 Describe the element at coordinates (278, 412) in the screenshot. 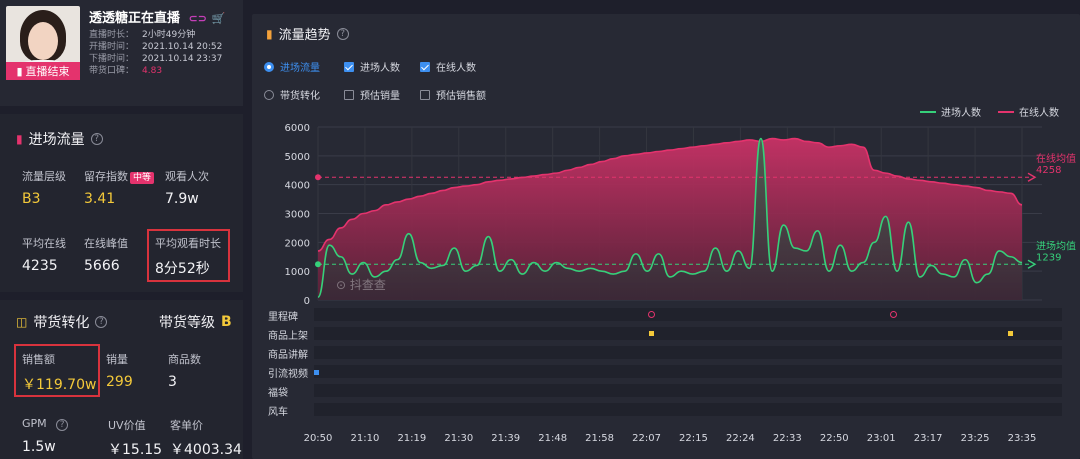

I see `track-label: 风车` at that location.